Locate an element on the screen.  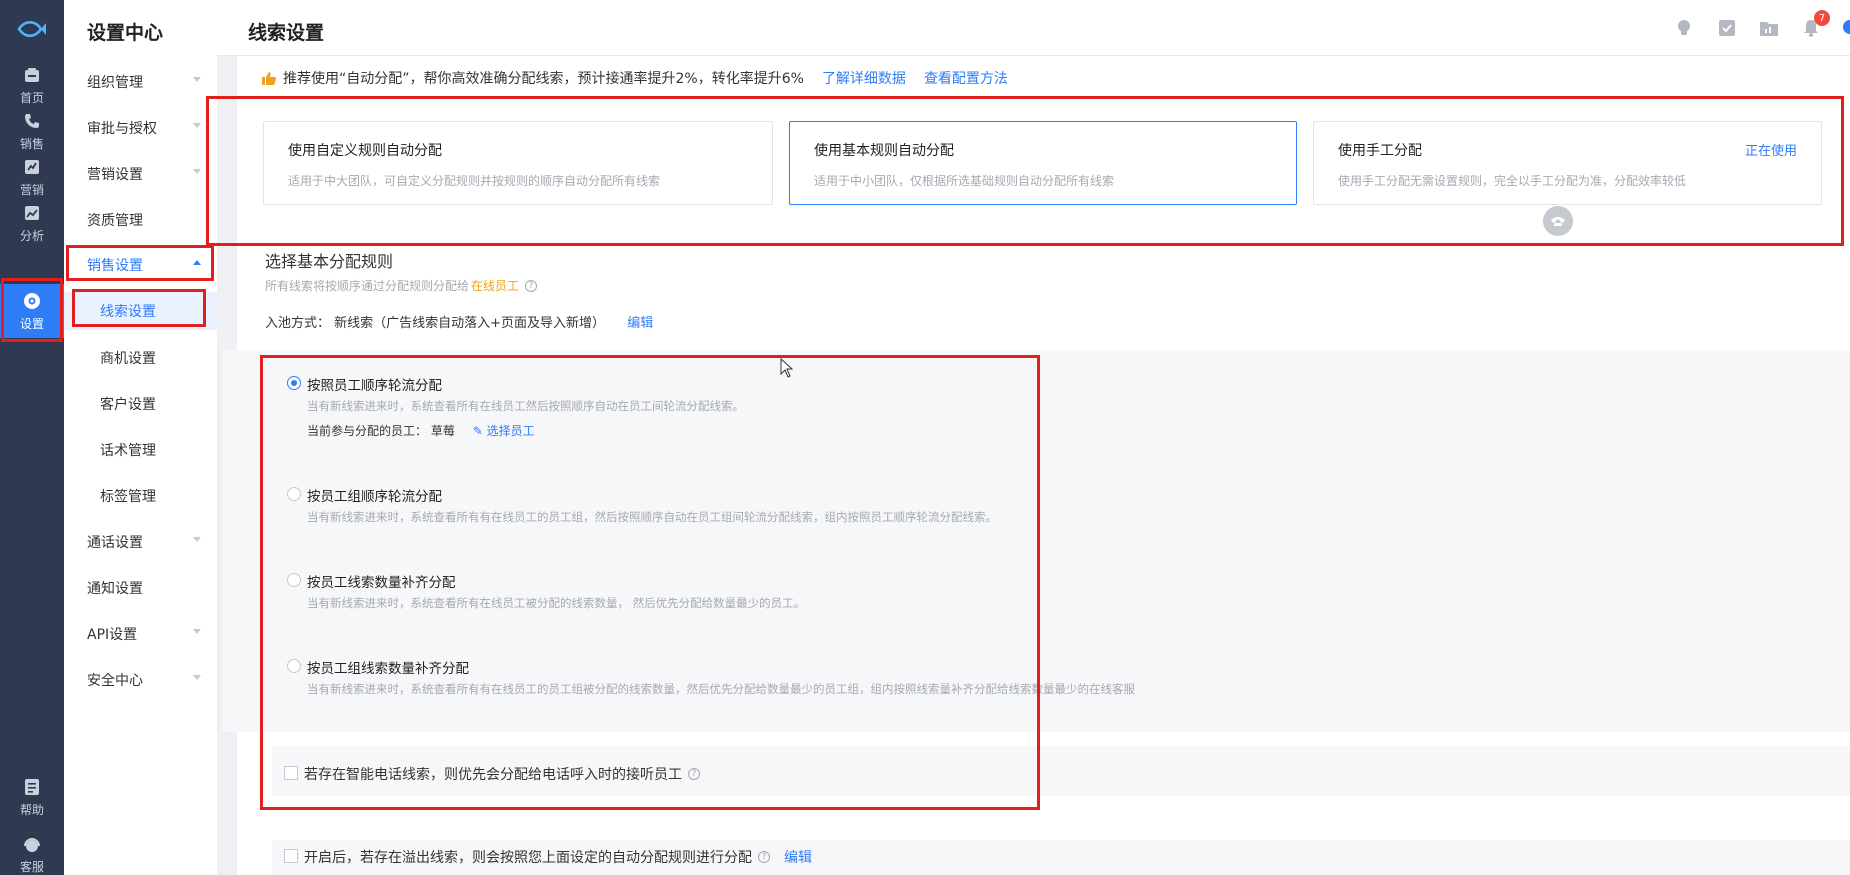
overflow-checkbox is located at coordinates (291, 856).